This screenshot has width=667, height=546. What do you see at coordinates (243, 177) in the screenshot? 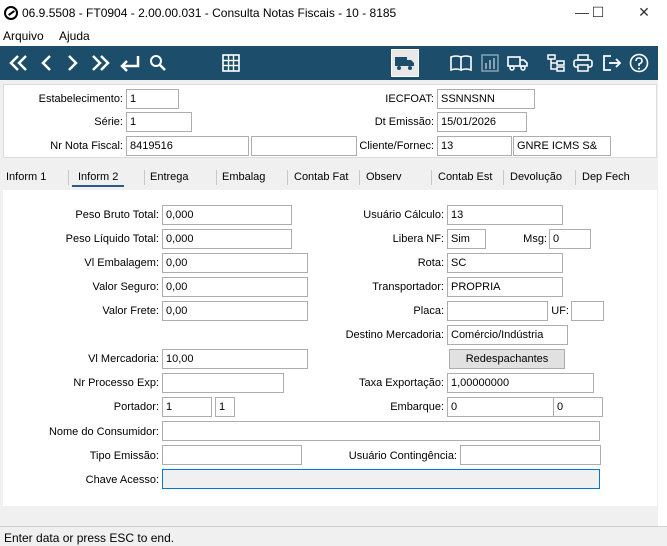
I see `tab-embalag: Embalag` at bounding box center [243, 177].